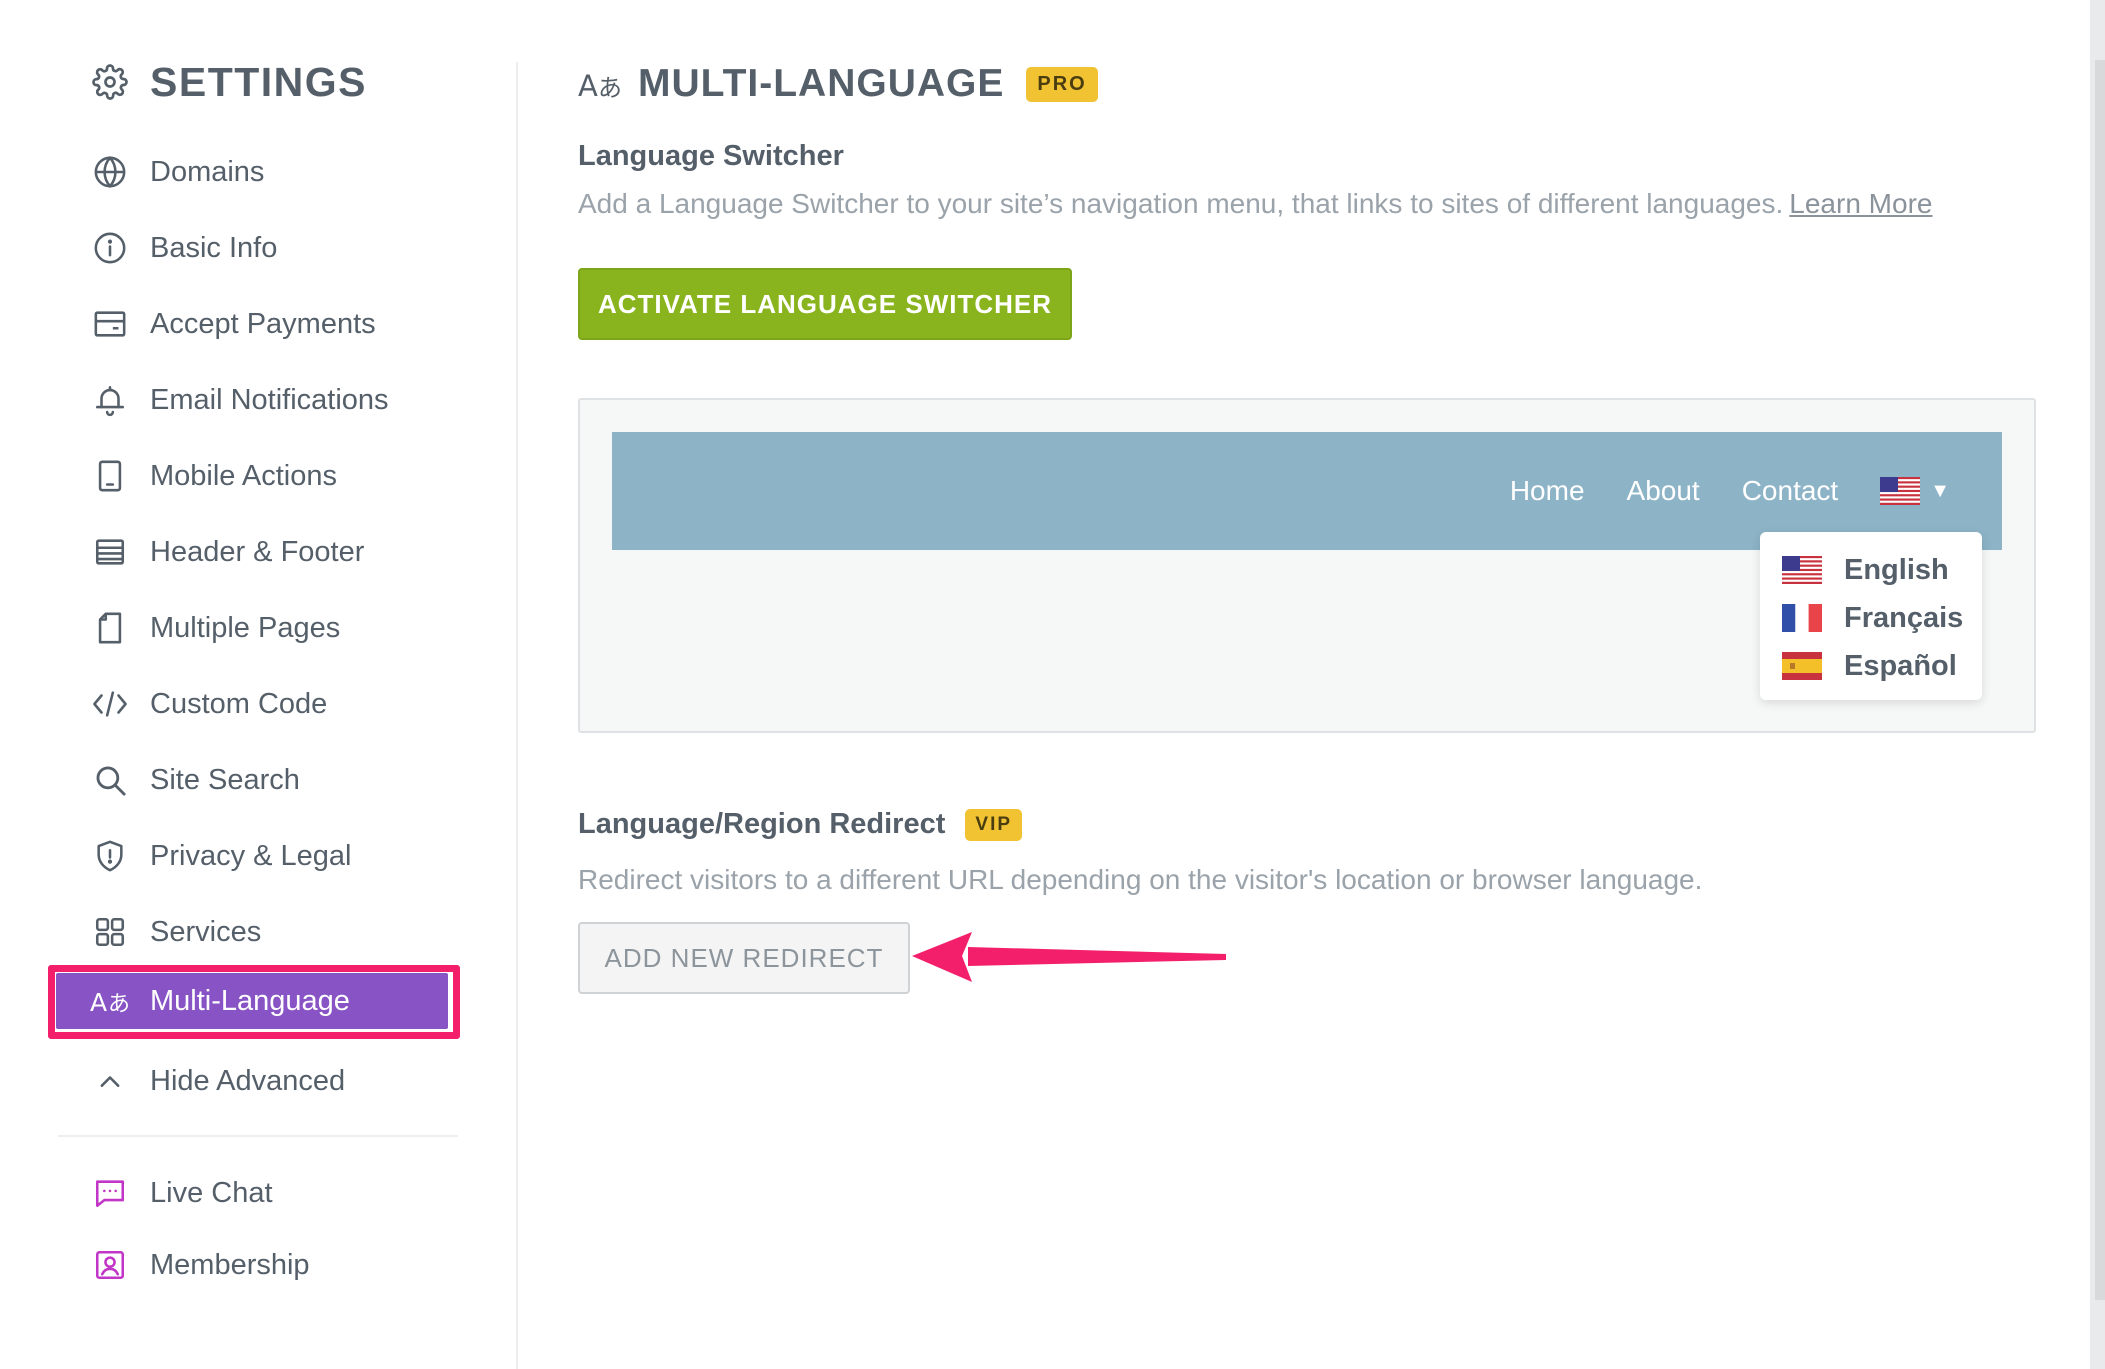 The image size is (2105, 1369). What do you see at coordinates (110, 932) in the screenshot?
I see `grid-icon` at bounding box center [110, 932].